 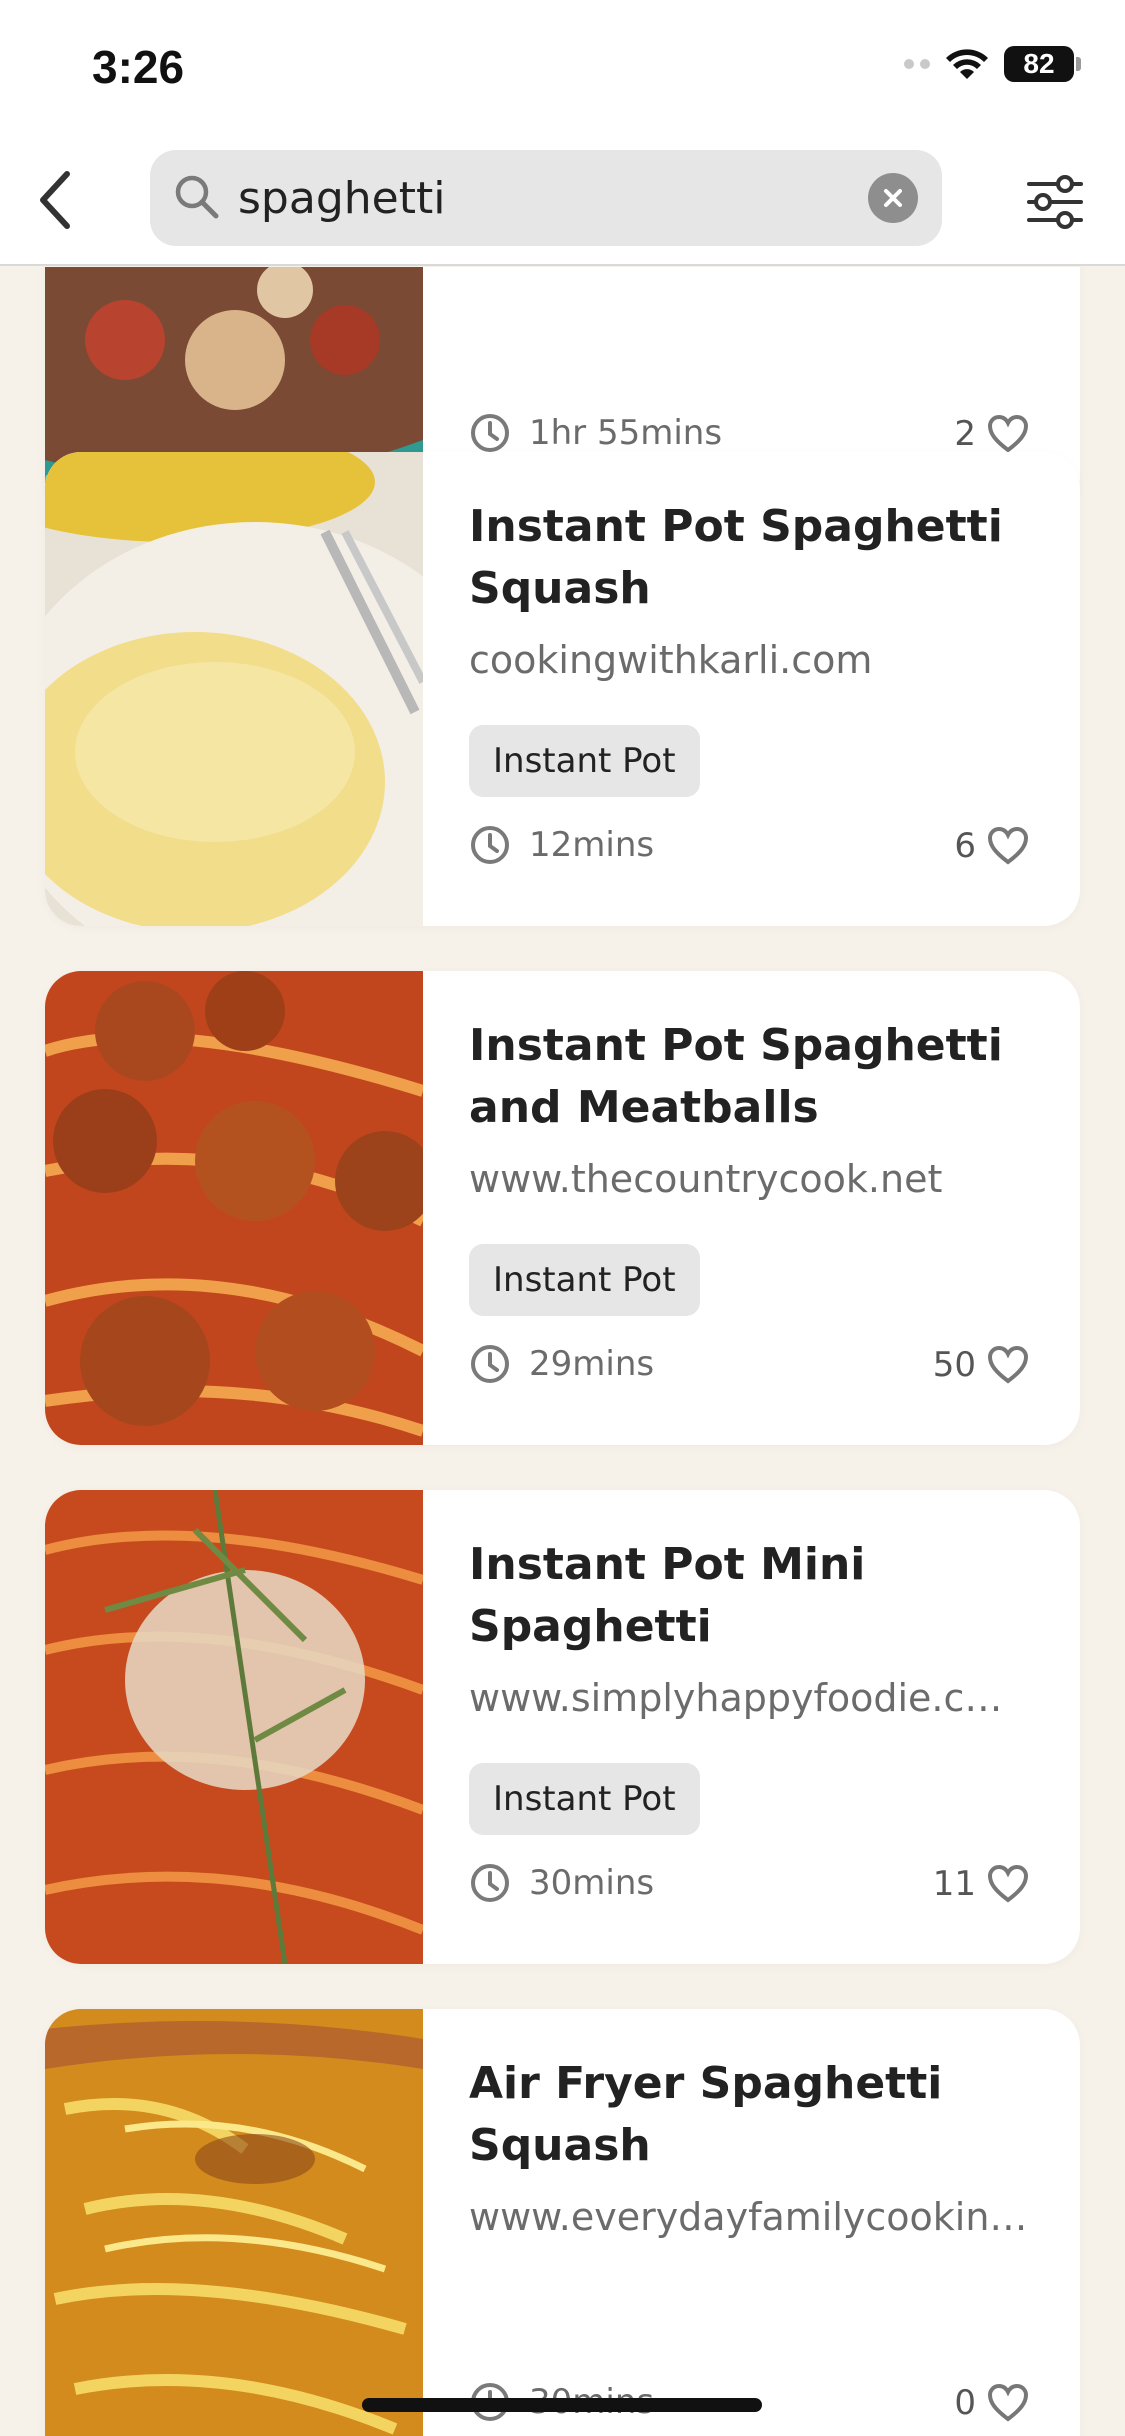 What do you see at coordinates (671, 660) in the screenshot?
I see `recipe-source: cookingwithkarli.com` at bounding box center [671, 660].